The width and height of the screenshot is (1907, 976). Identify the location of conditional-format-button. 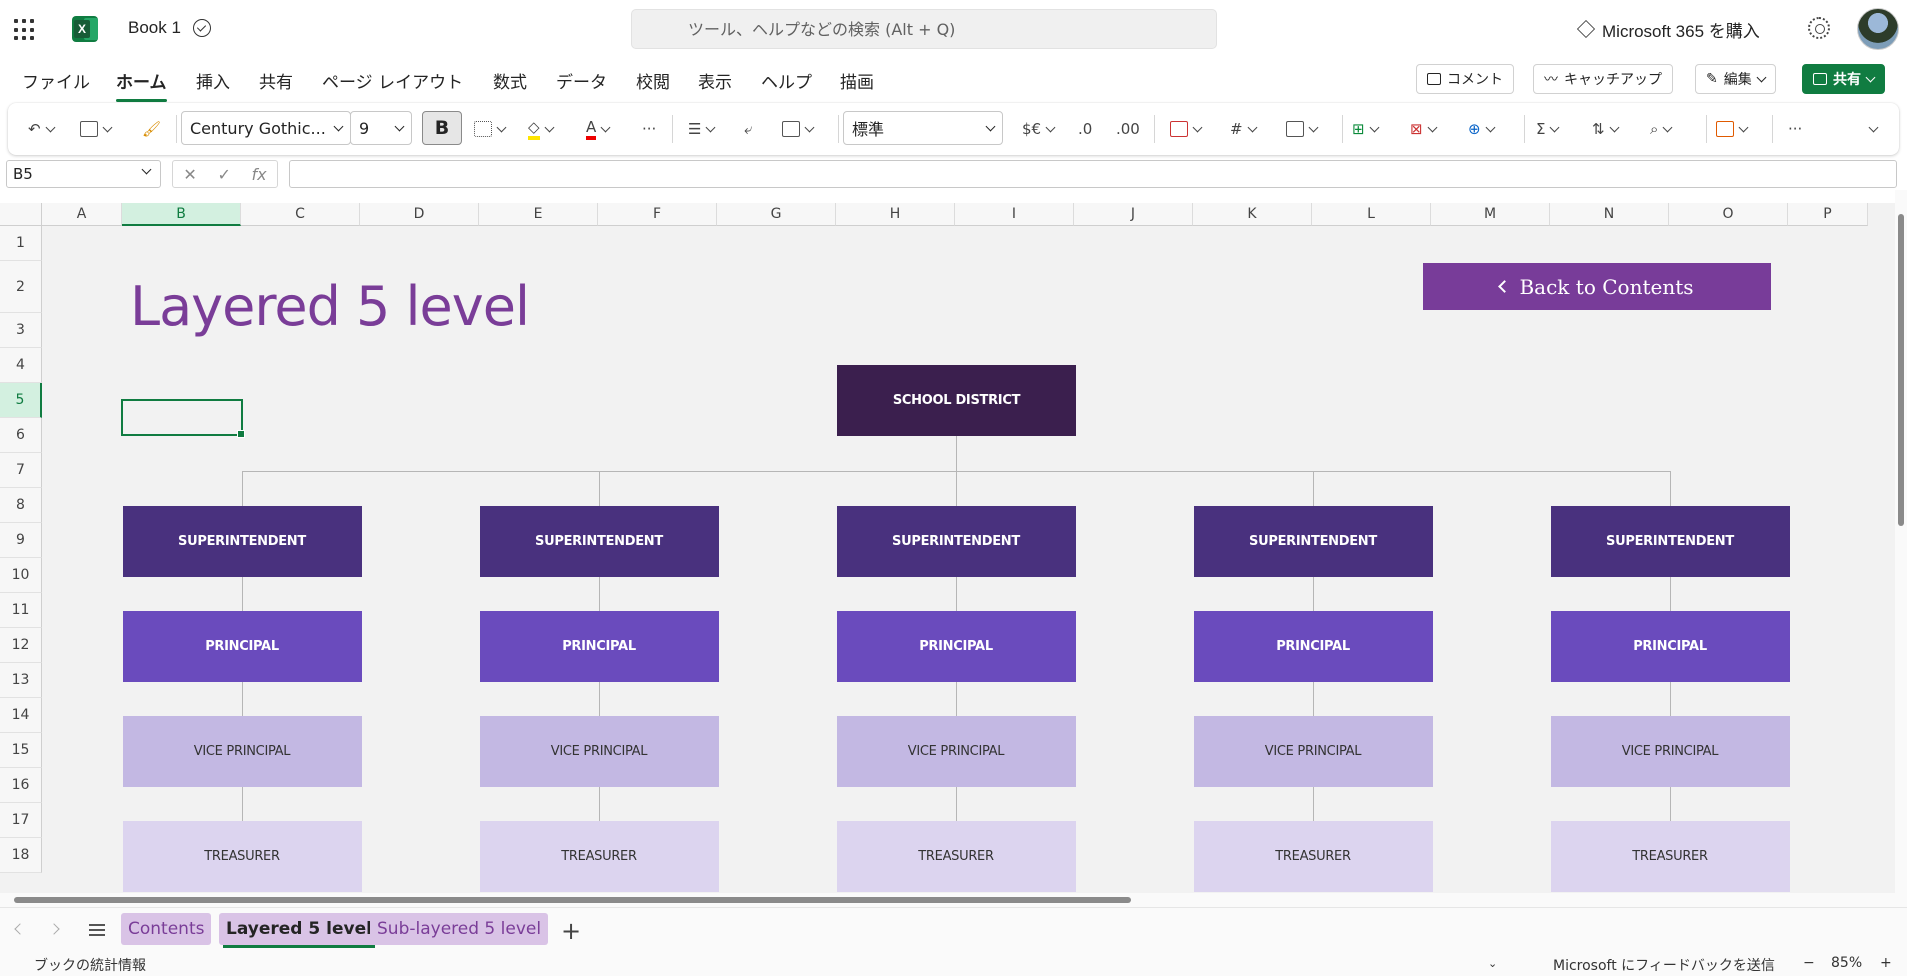
(1186, 129).